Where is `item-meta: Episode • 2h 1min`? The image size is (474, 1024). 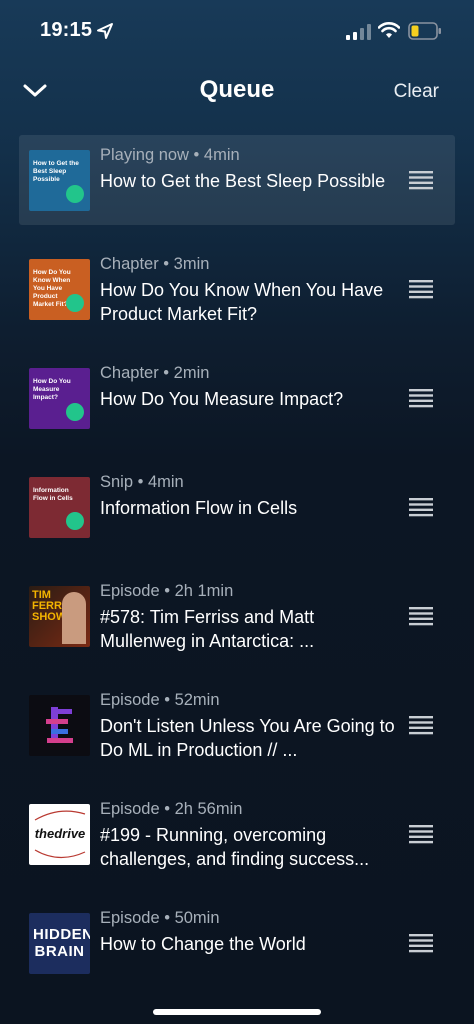 item-meta: Episode • 2h 1min is located at coordinates (167, 591).